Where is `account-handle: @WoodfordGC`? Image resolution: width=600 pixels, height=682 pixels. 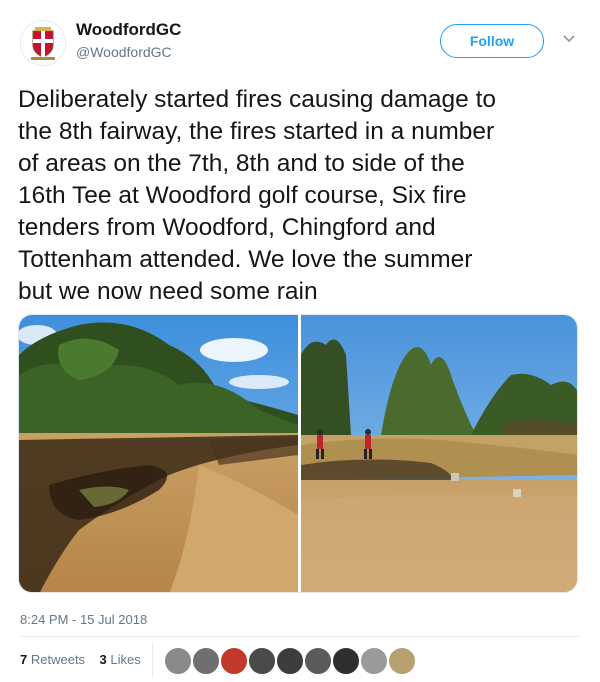 account-handle: @WoodfordGC is located at coordinates (124, 52).